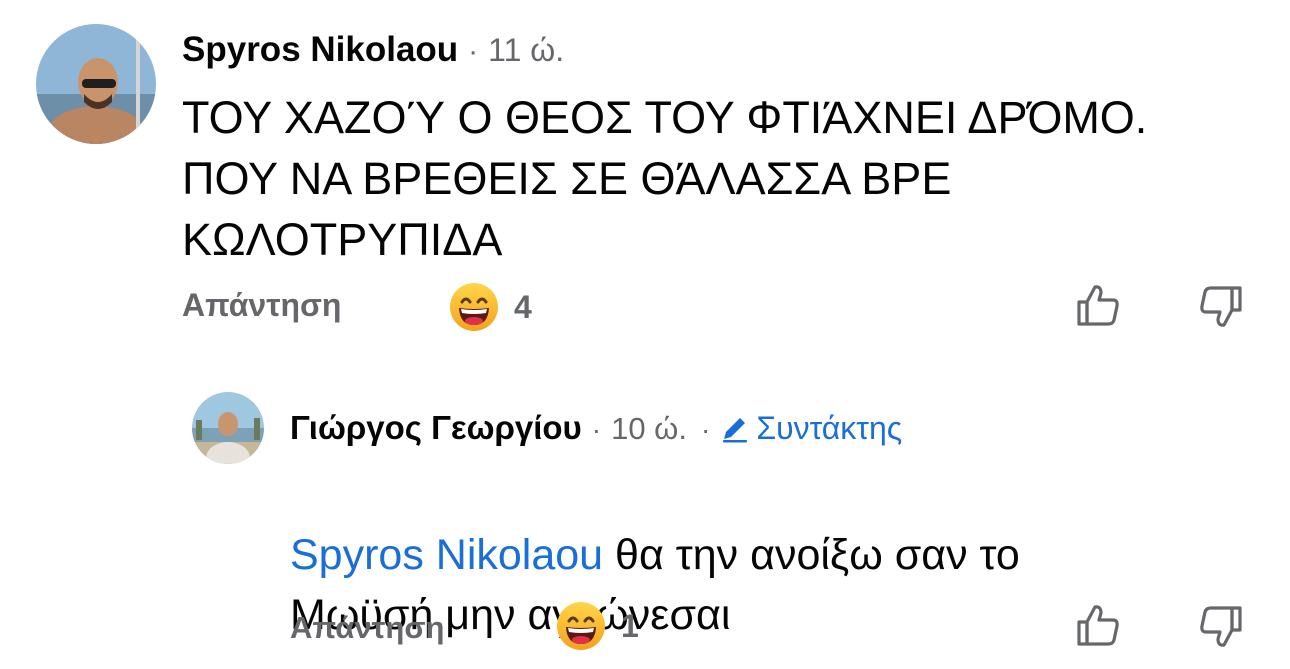  I want to click on reaction-summary: 1, so click(597, 626).